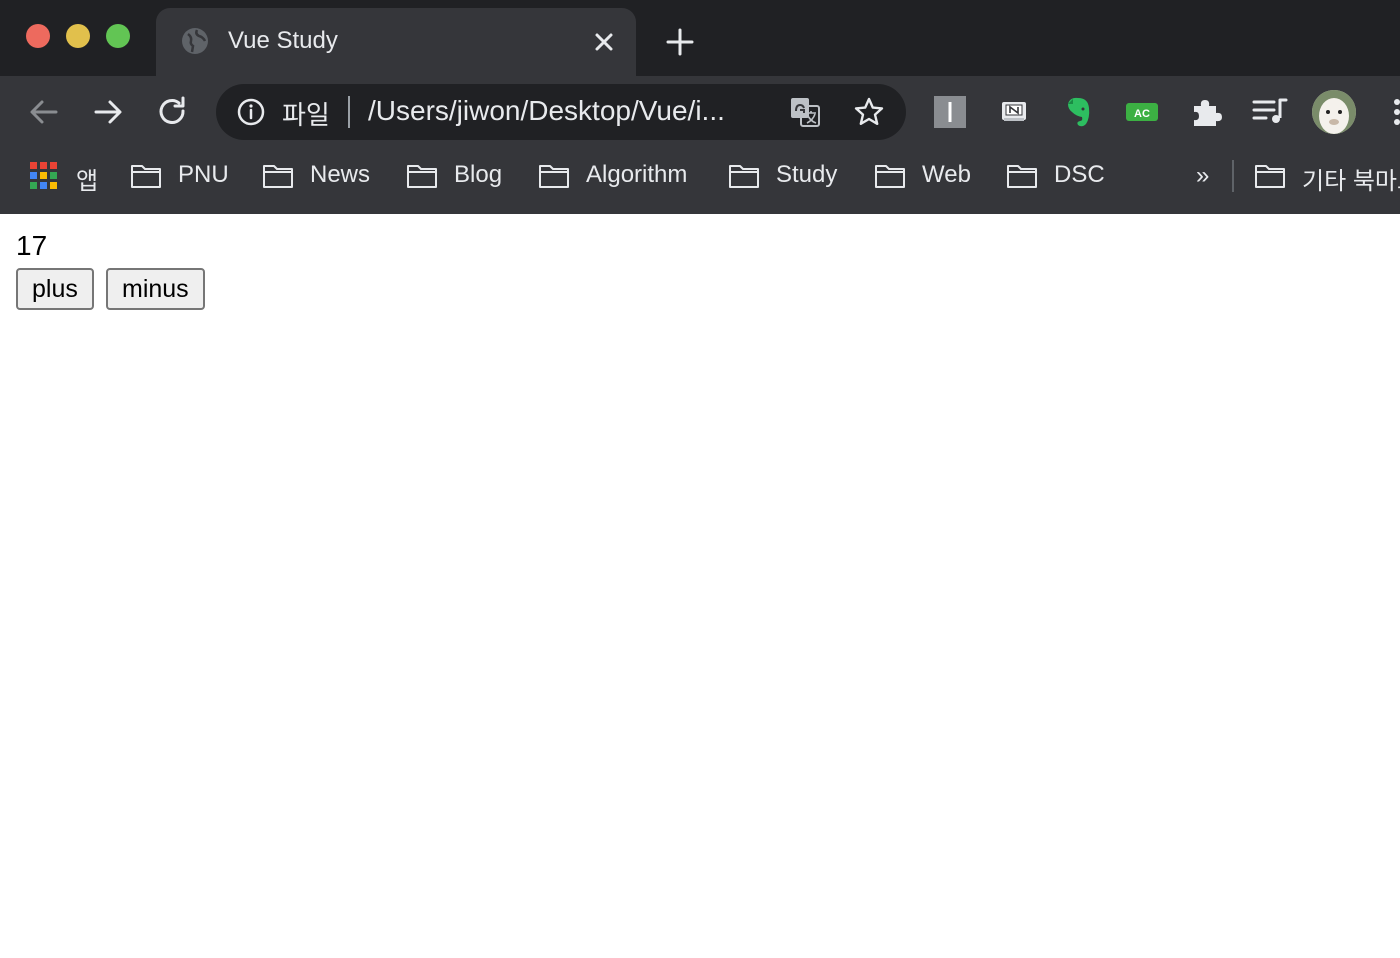 The width and height of the screenshot is (1400, 958). I want to click on reload-icon, so click(172, 112).